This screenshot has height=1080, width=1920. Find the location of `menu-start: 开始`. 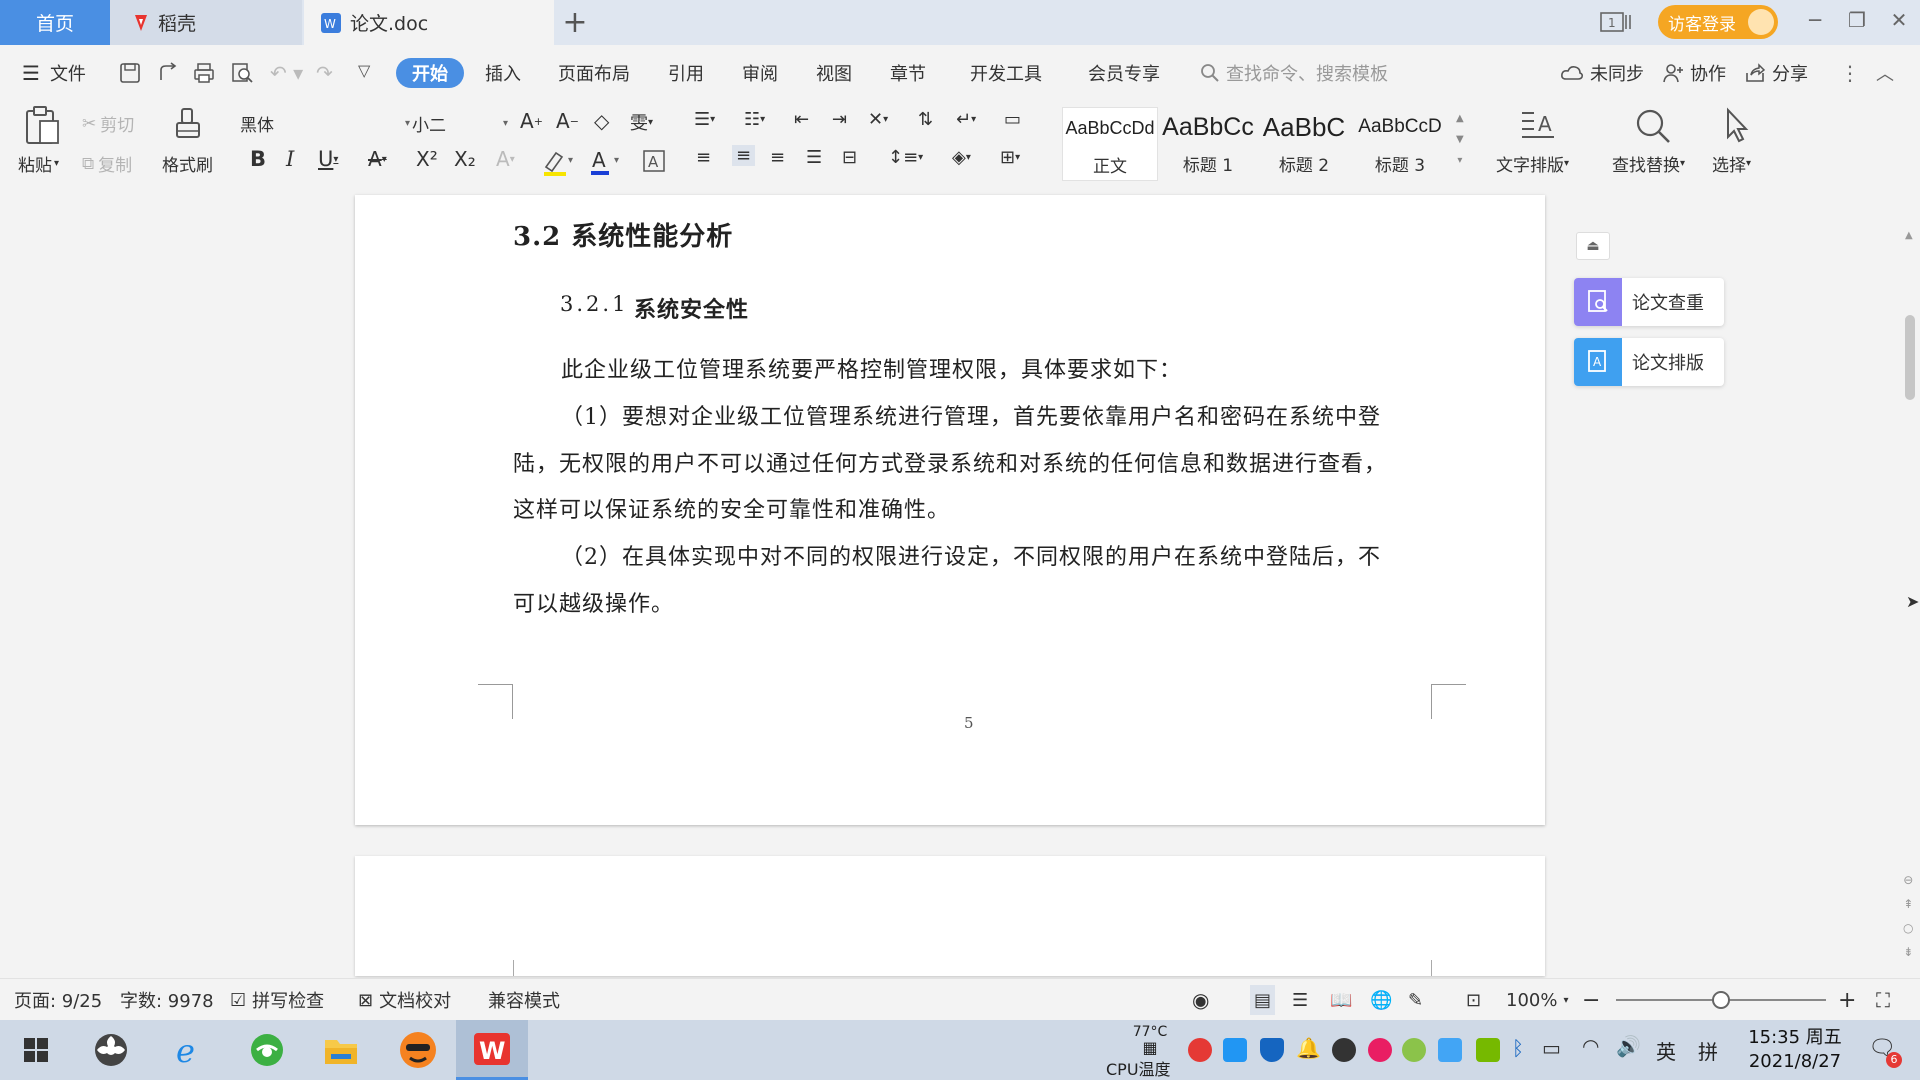

menu-start: 开始 is located at coordinates (430, 73).